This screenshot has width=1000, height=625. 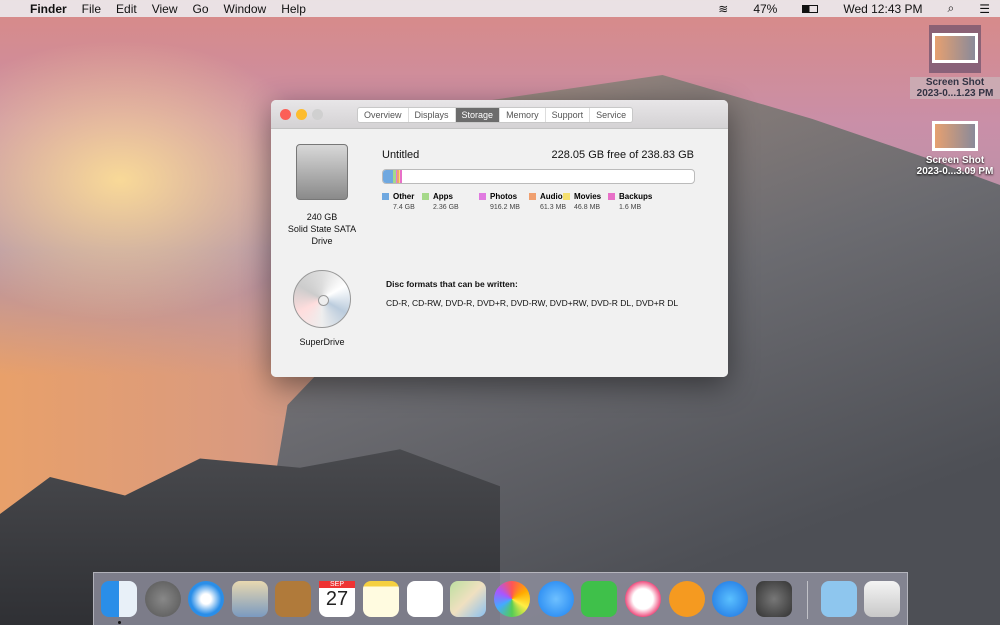 What do you see at coordinates (301, 114) in the screenshot?
I see `minimize-button` at bounding box center [301, 114].